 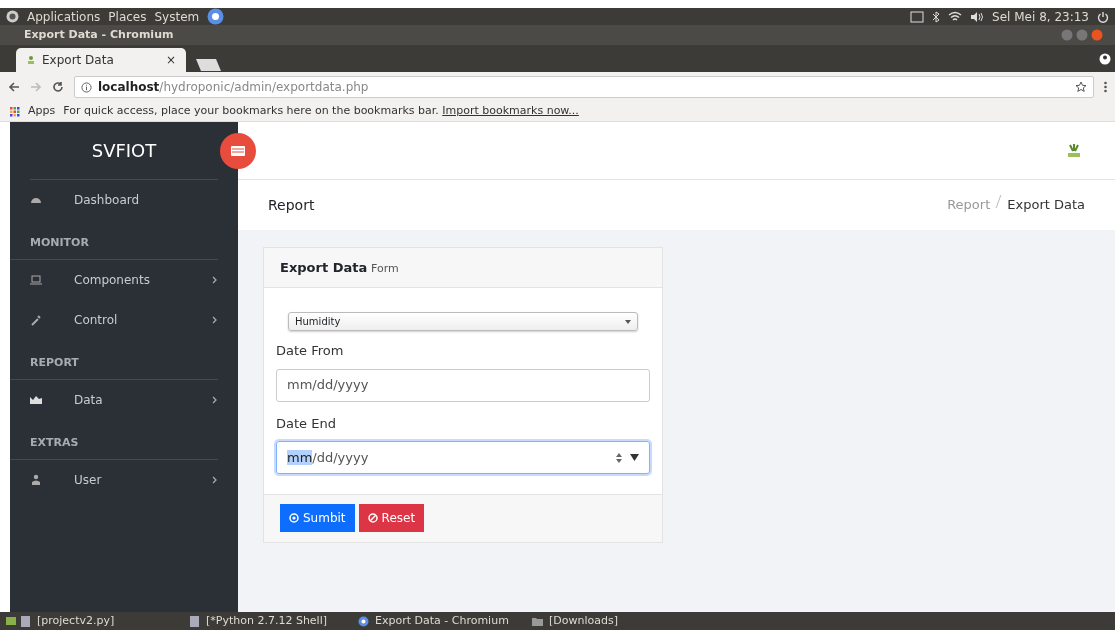 What do you see at coordinates (102, 621) in the screenshot?
I see `taskbar-item: [projectv2.py]` at bounding box center [102, 621].